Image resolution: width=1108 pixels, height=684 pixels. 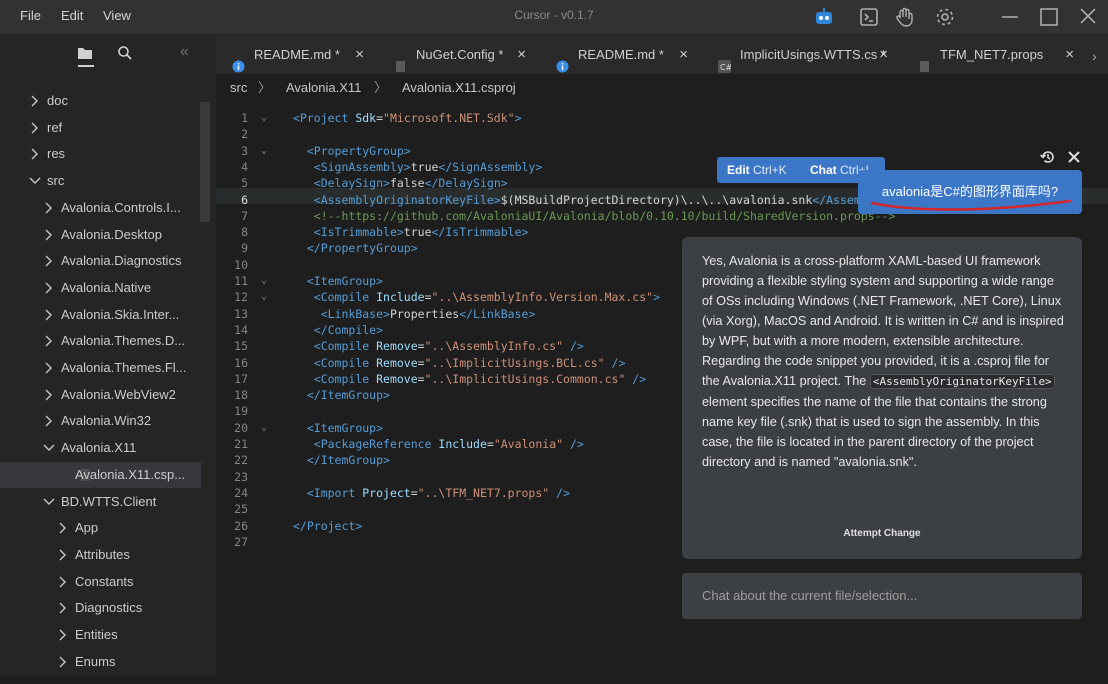 I want to click on sidebar-header: «, so click(x=108, y=54).